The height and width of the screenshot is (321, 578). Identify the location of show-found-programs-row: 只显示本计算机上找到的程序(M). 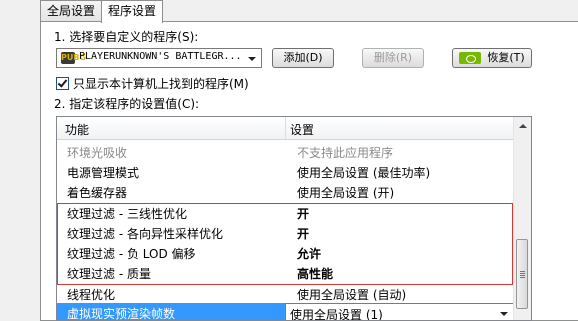
(152, 83).